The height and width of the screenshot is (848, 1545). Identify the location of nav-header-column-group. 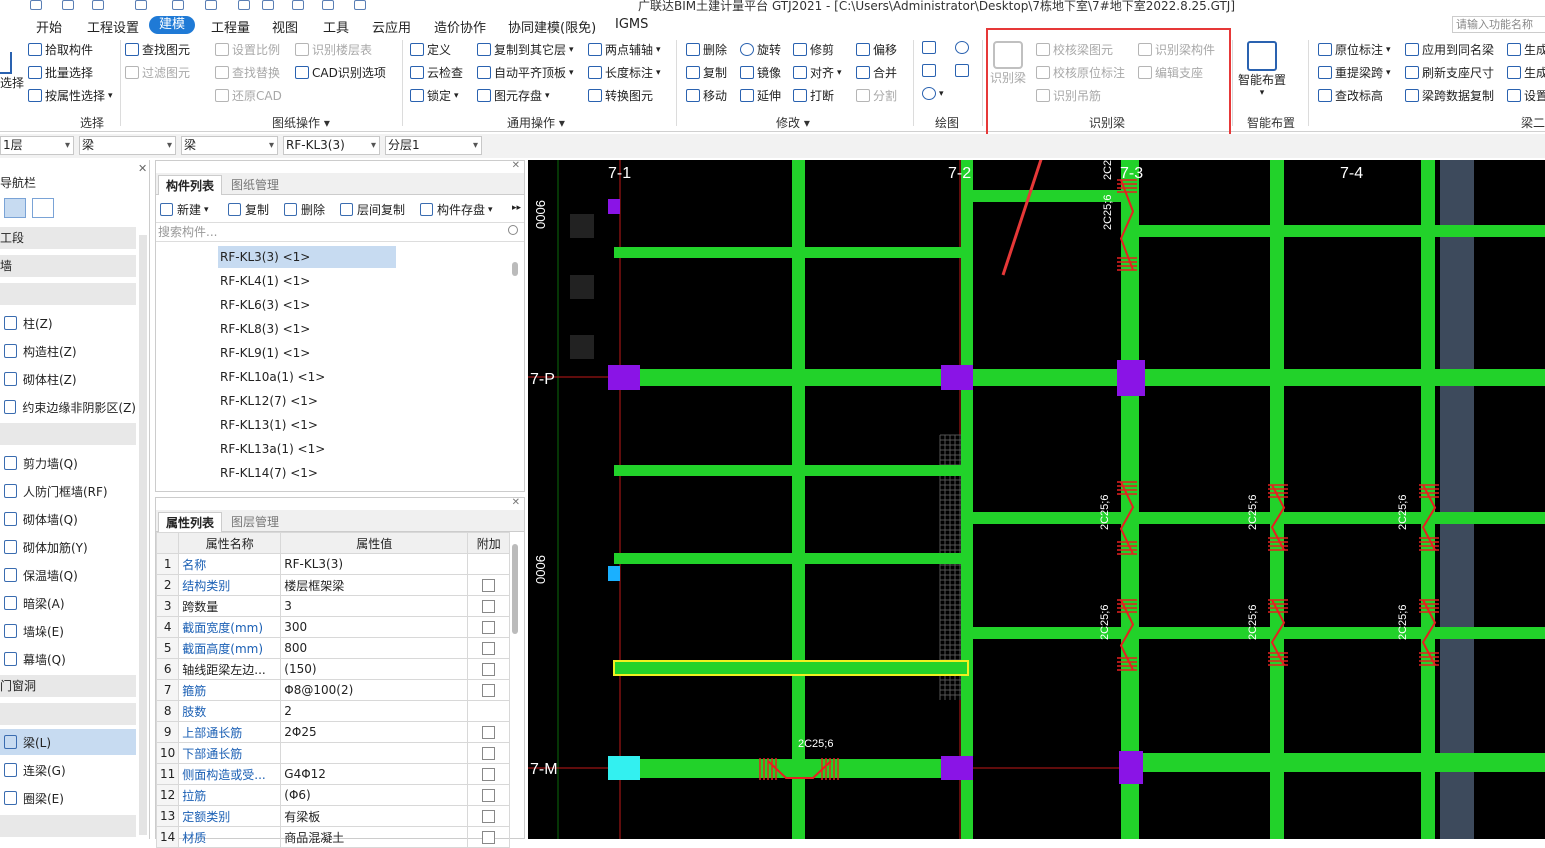
(68, 294).